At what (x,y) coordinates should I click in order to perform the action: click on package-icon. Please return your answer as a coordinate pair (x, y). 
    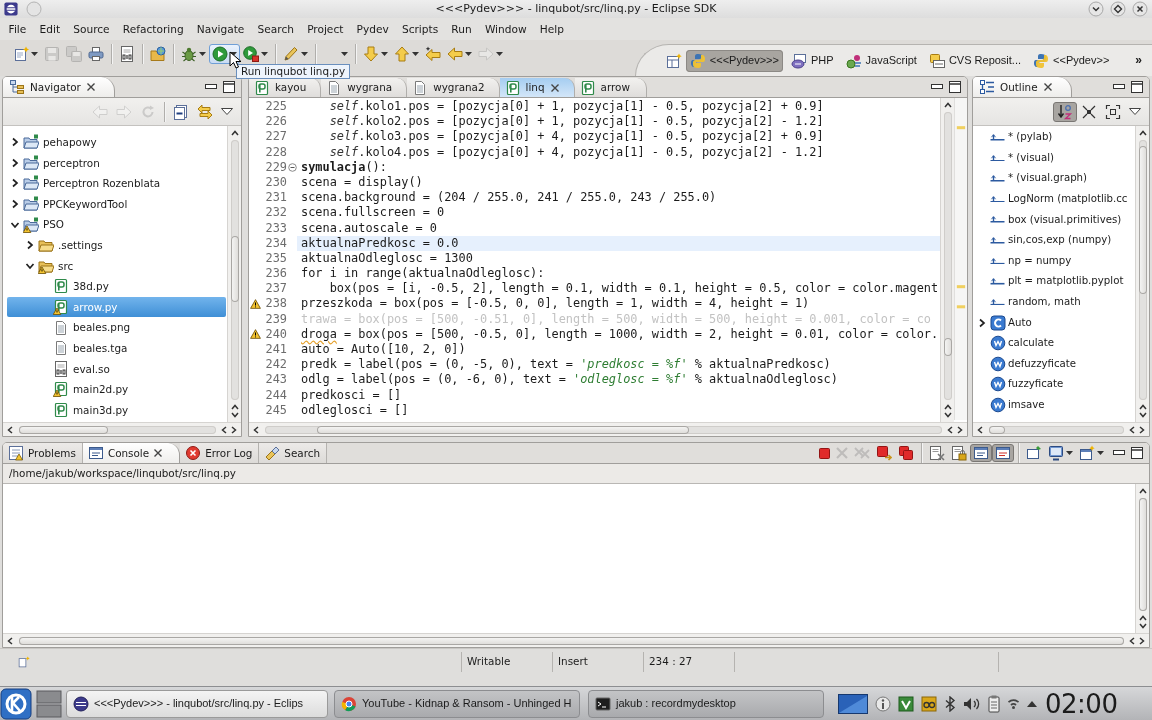
    Looking at the image, I should click on (929, 703).